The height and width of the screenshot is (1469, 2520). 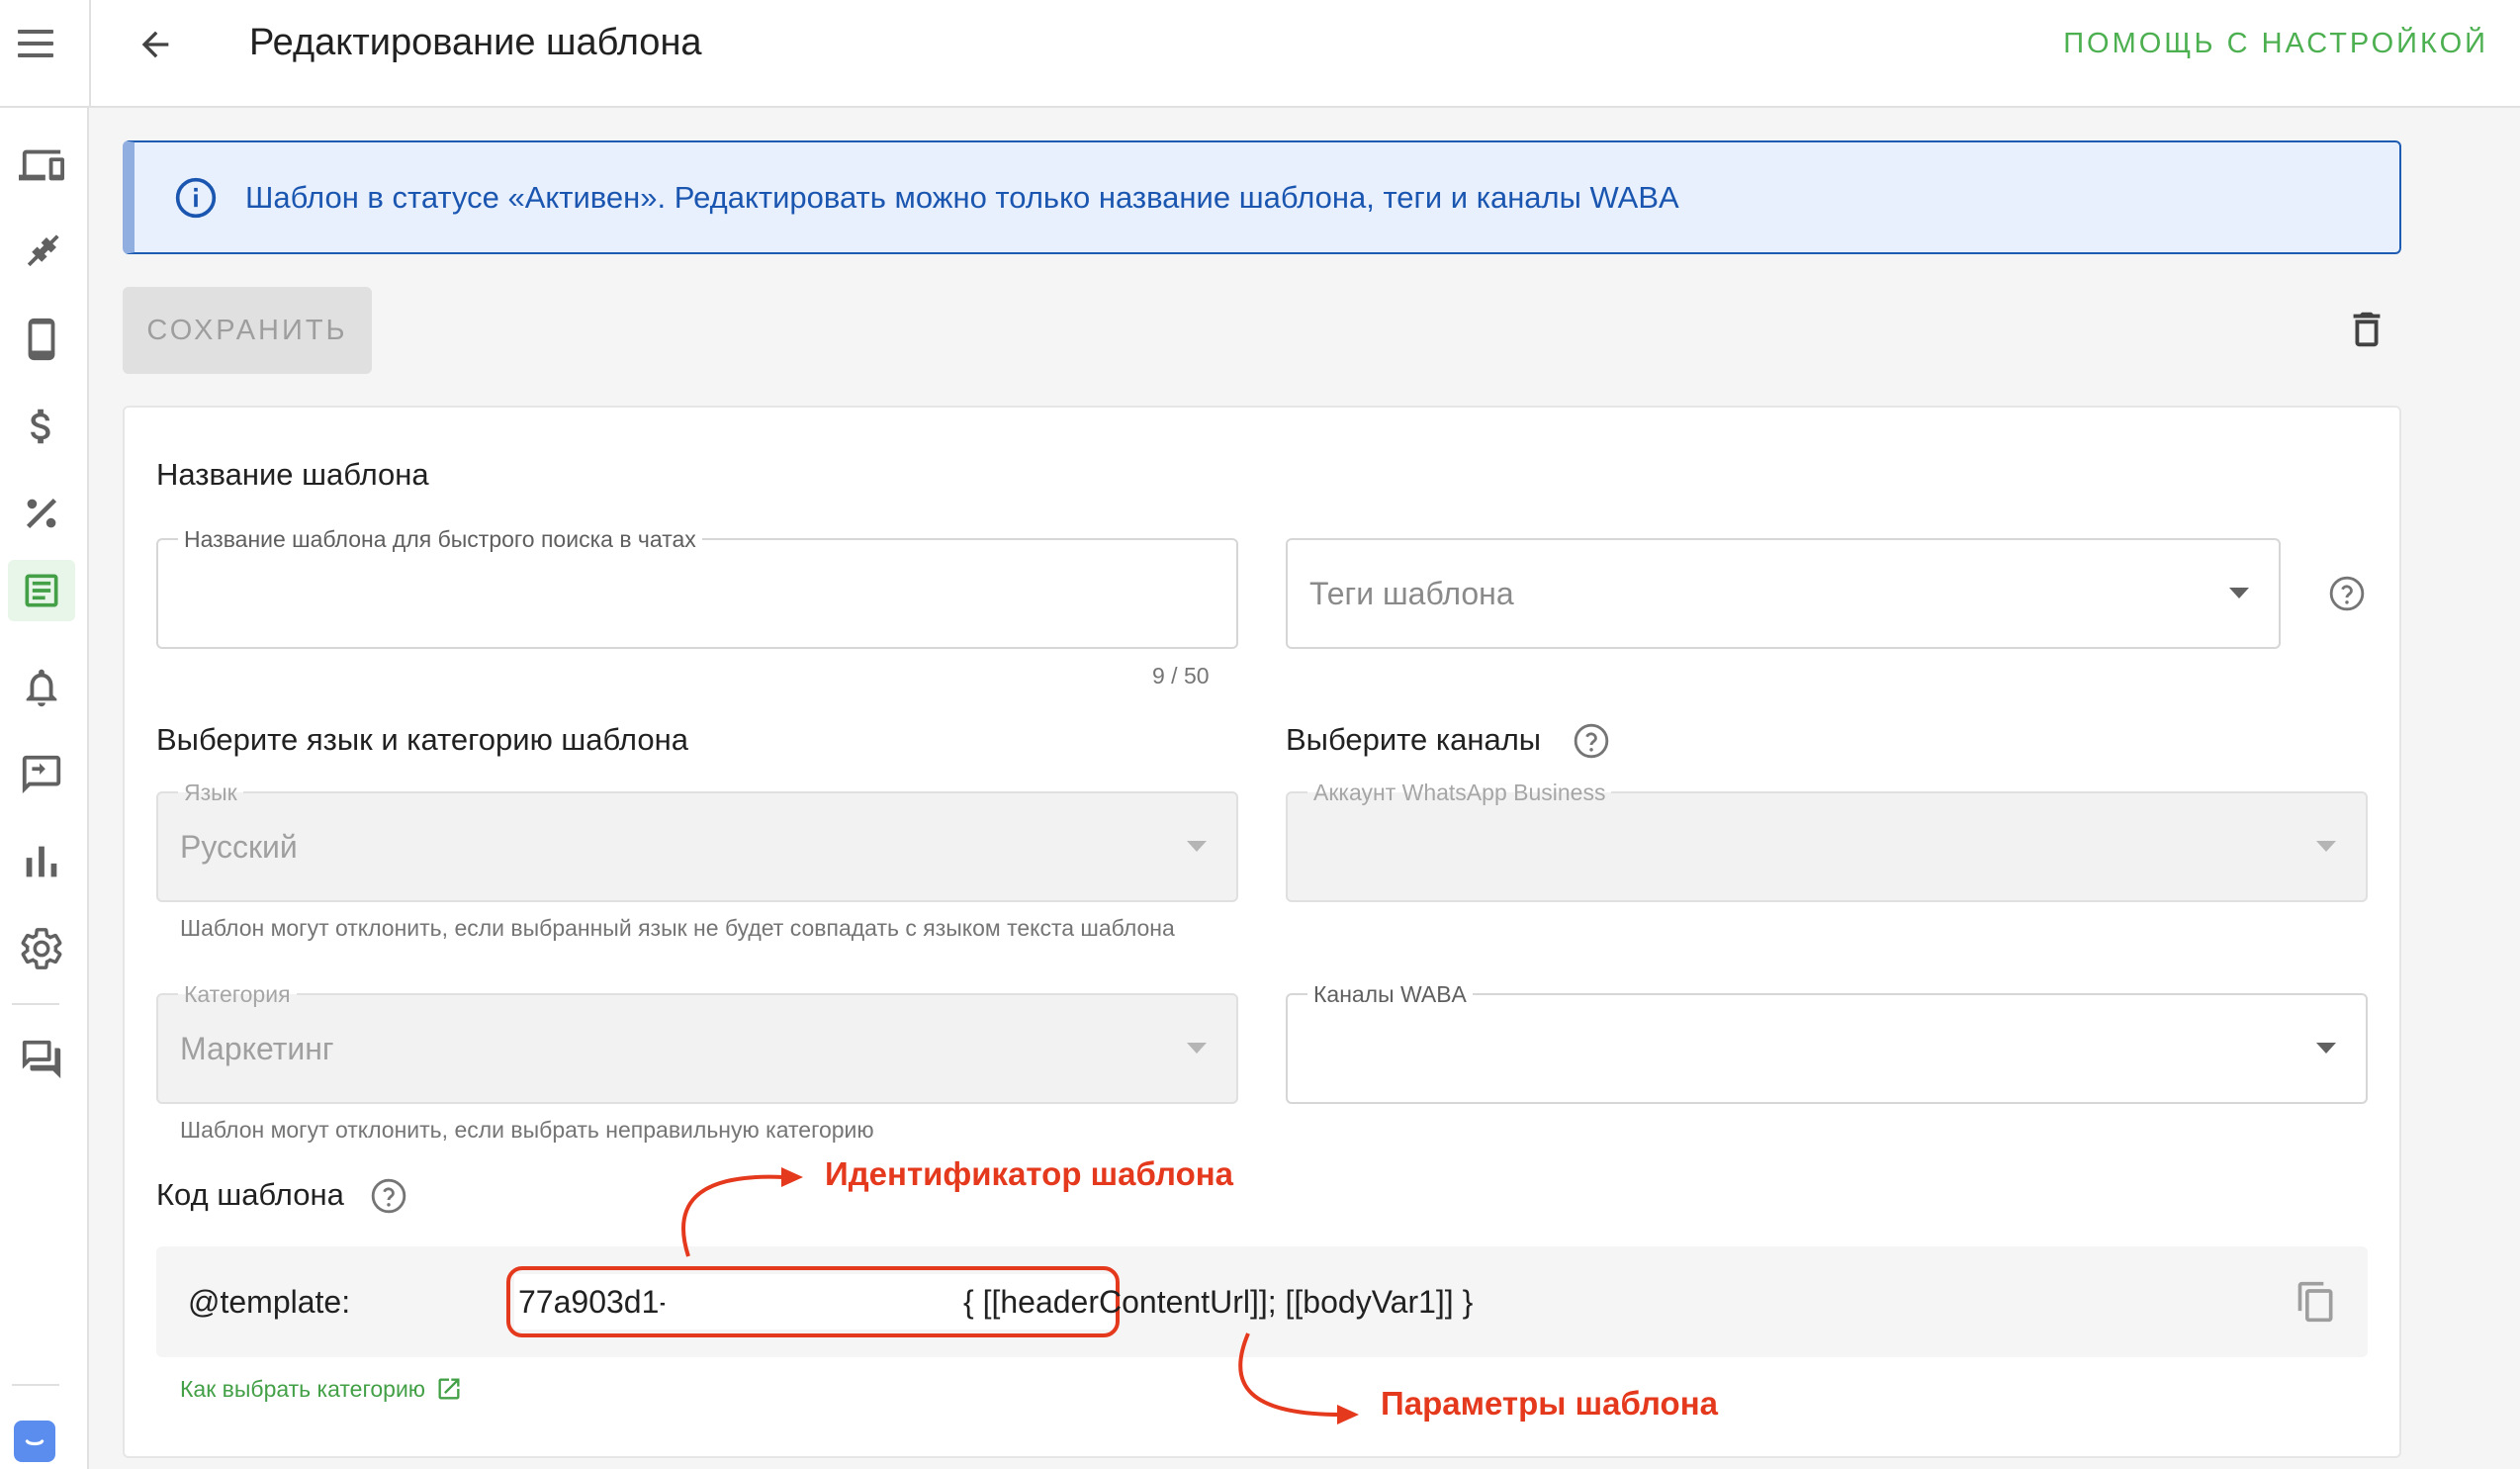 I want to click on phone-icon, so click(x=41, y=339).